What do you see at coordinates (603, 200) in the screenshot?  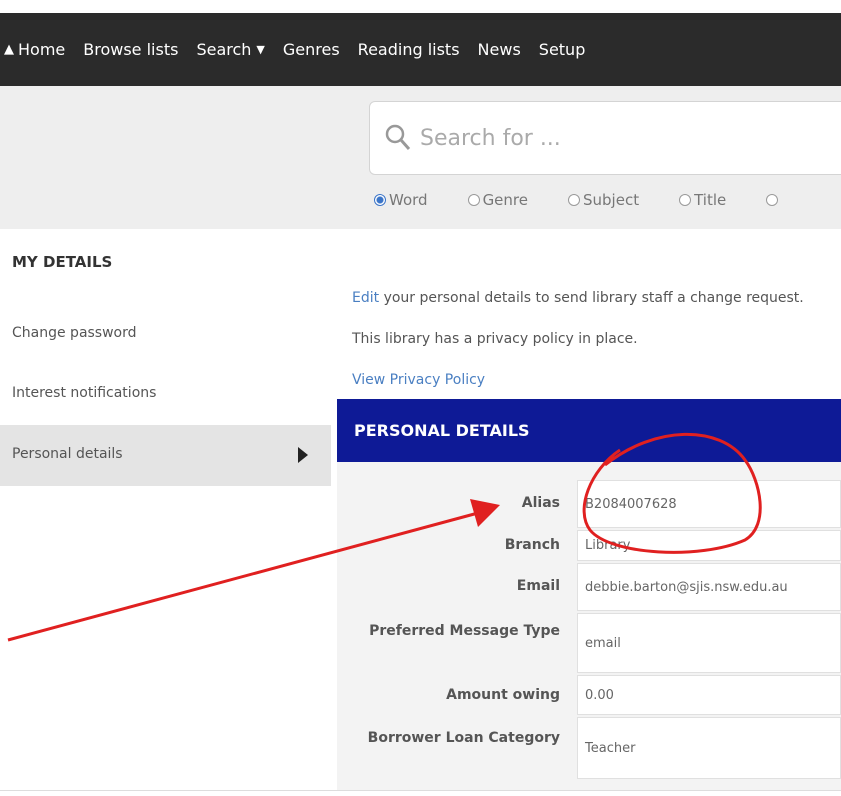 I see `radio-subject: Subject` at bounding box center [603, 200].